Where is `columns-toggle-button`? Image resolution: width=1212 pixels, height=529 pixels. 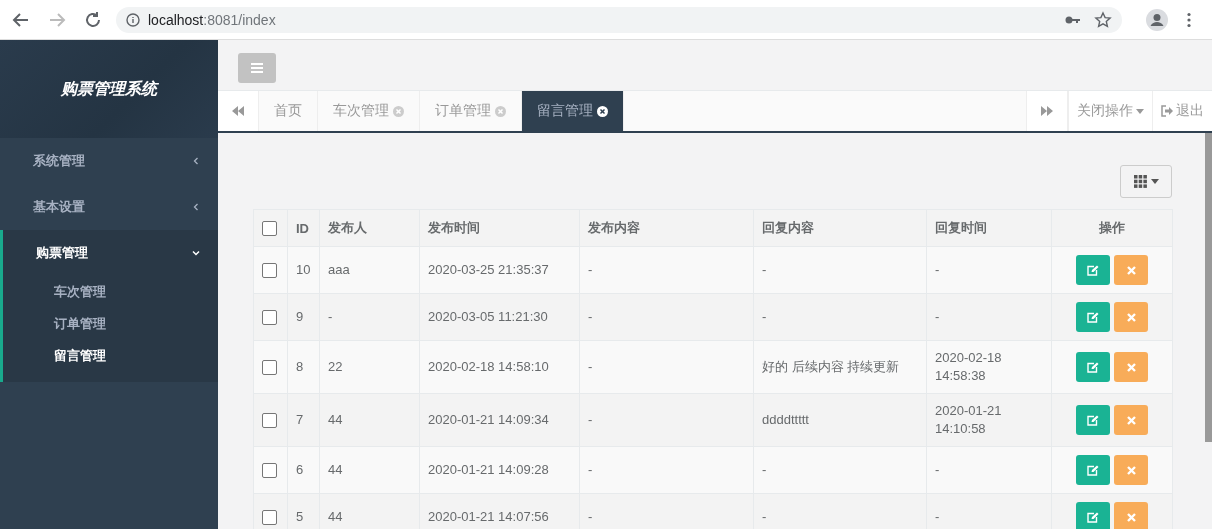 columns-toggle-button is located at coordinates (1146, 181).